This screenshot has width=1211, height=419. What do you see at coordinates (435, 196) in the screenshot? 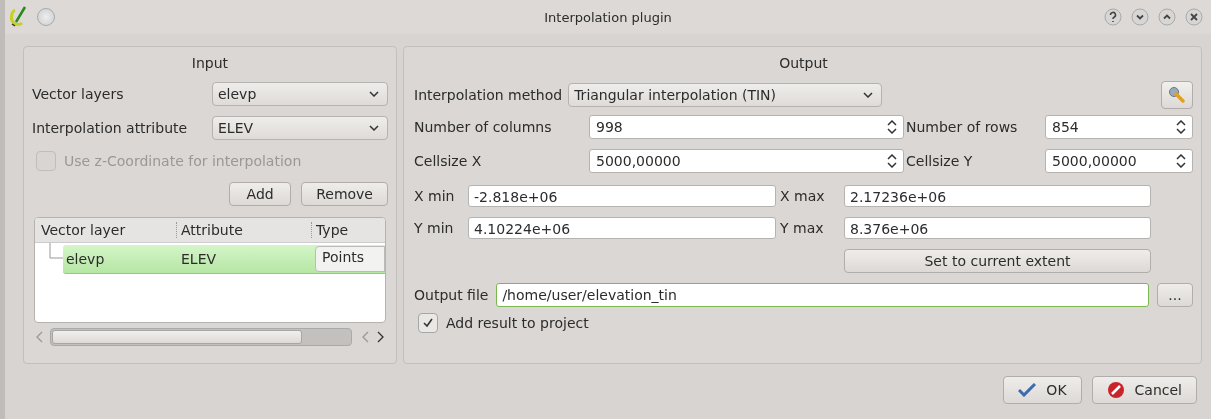
I see `field-label: X min` at bounding box center [435, 196].